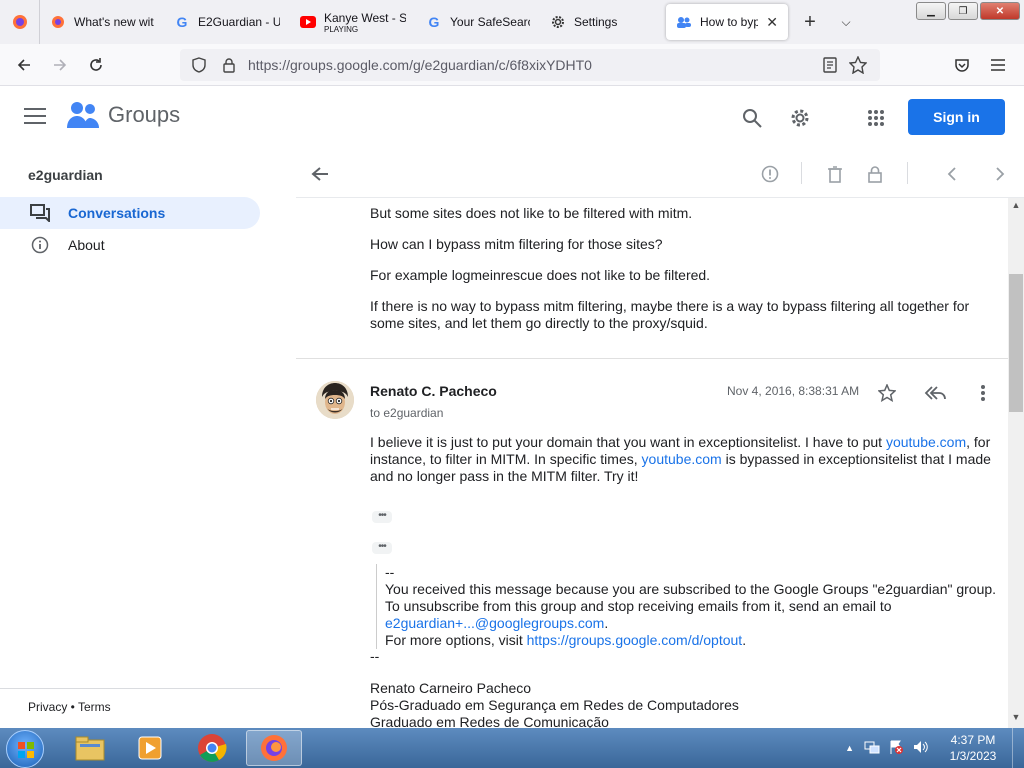  I want to click on list-all-tabs-button: ⌵, so click(846, 22).